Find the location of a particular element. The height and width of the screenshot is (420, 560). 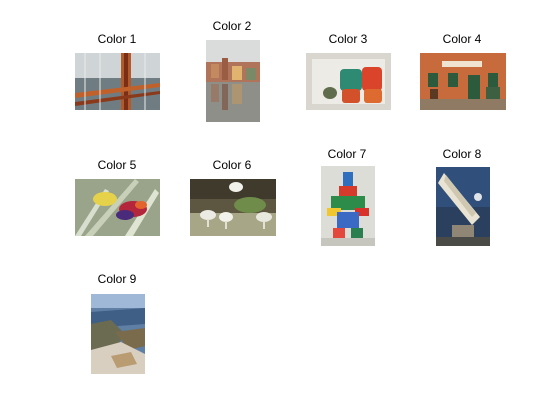

image-title-9: Color 9 is located at coordinates (117, 279).